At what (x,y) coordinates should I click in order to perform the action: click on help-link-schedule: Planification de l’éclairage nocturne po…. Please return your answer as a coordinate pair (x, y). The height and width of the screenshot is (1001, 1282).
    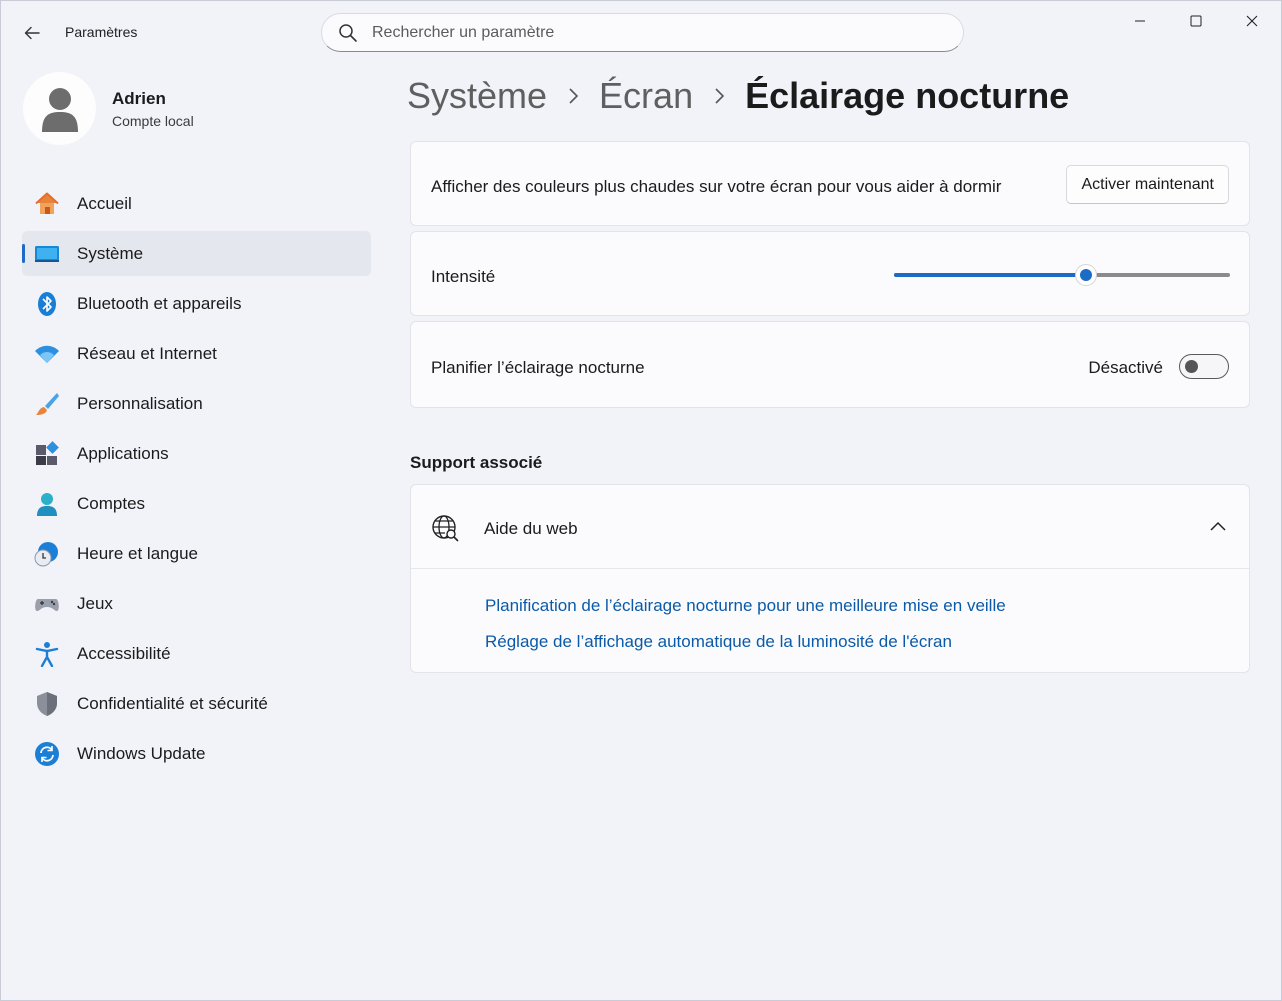
    Looking at the image, I should click on (745, 606).